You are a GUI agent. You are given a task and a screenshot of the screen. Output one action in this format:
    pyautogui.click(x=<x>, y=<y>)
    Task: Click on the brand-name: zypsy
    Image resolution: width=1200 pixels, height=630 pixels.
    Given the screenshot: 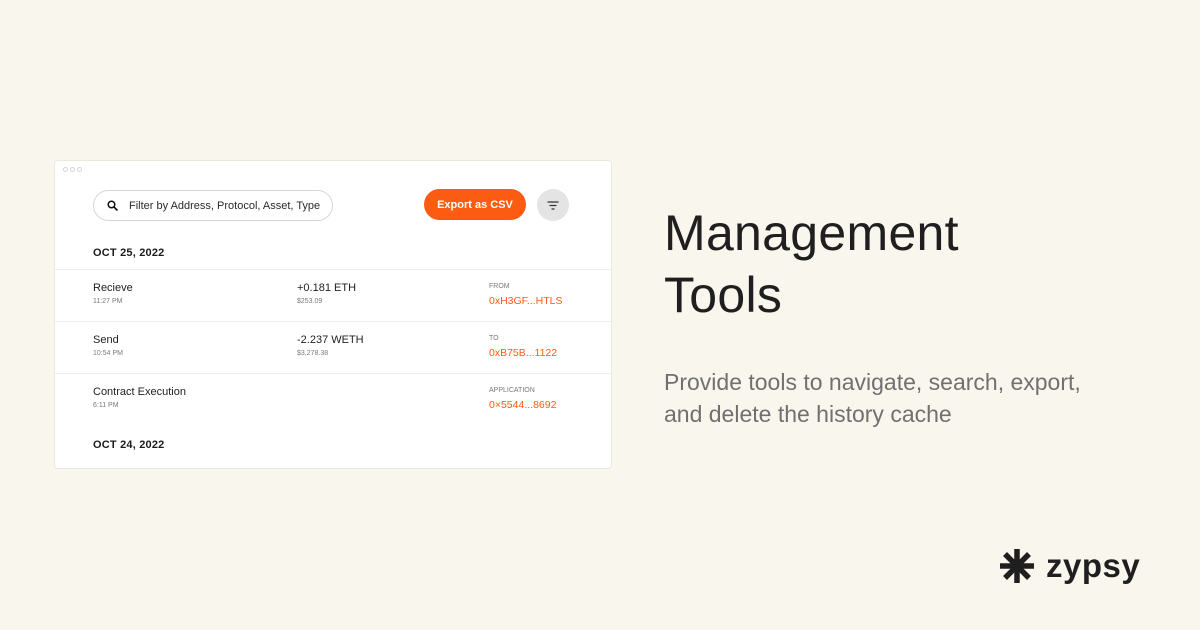 What is the action you would take?
    pyautogui.click(x=1093, y=565)
    